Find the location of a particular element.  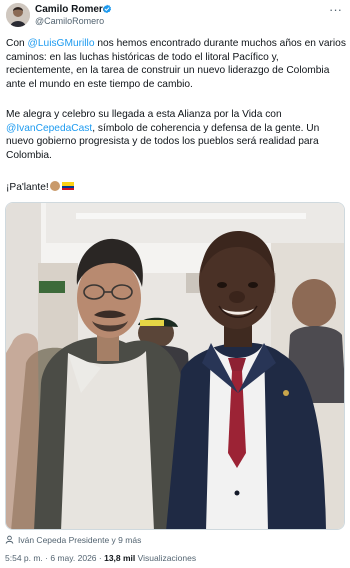

tweet-time: 5:54 p. m. is located at coordinates (24, 558).